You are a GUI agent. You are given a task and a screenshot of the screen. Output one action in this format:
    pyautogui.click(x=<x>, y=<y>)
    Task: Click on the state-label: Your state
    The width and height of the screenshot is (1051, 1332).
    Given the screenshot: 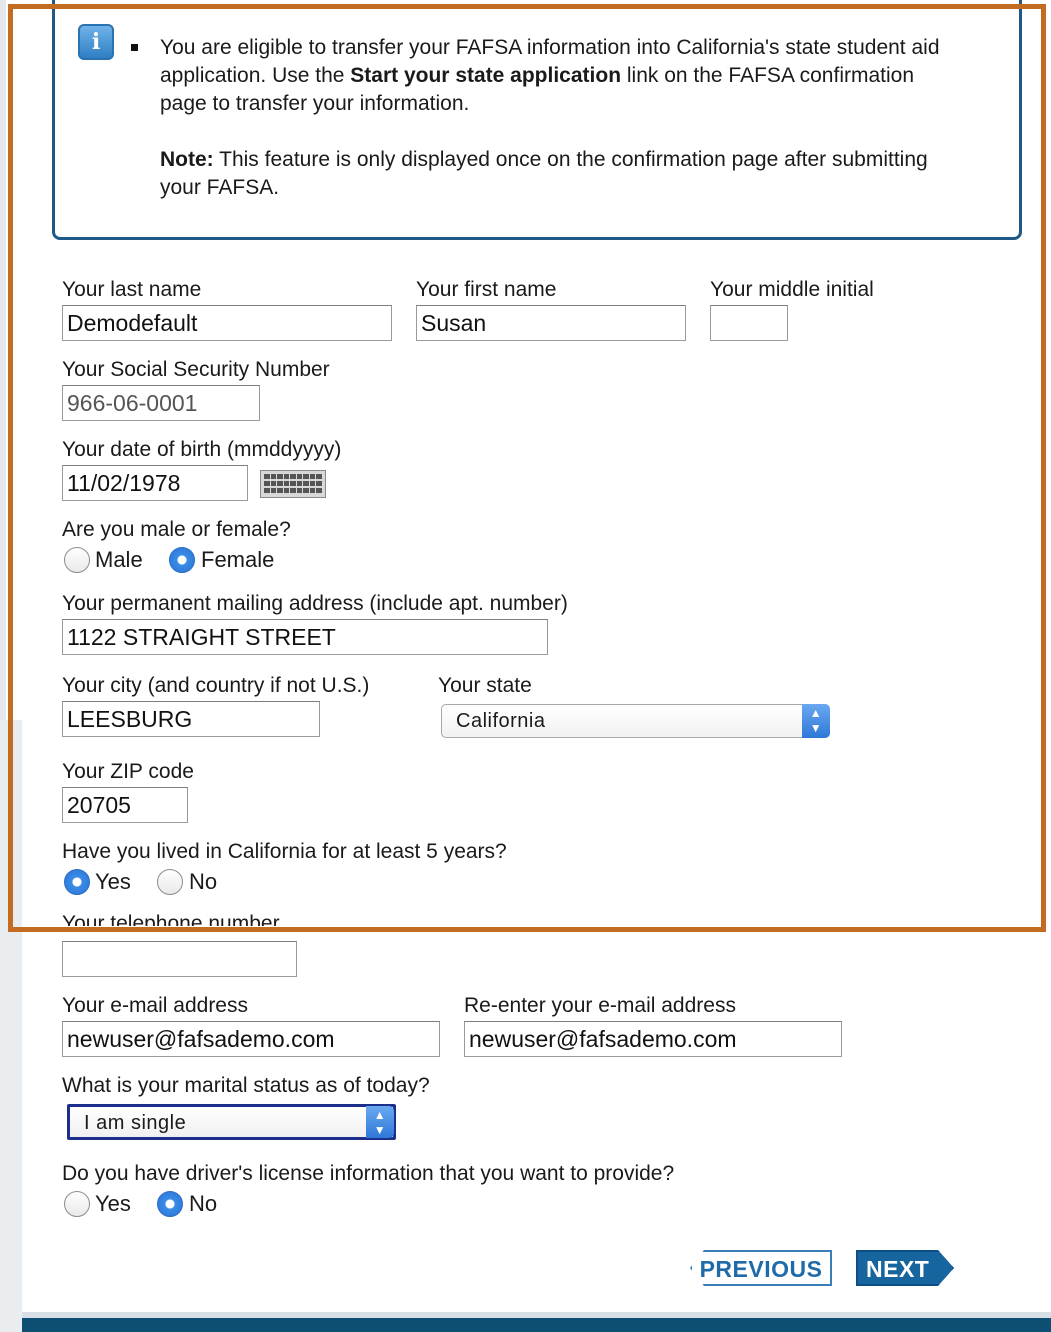 What is the action you would take?
    pyautogui.click(x=485, y=685)
    